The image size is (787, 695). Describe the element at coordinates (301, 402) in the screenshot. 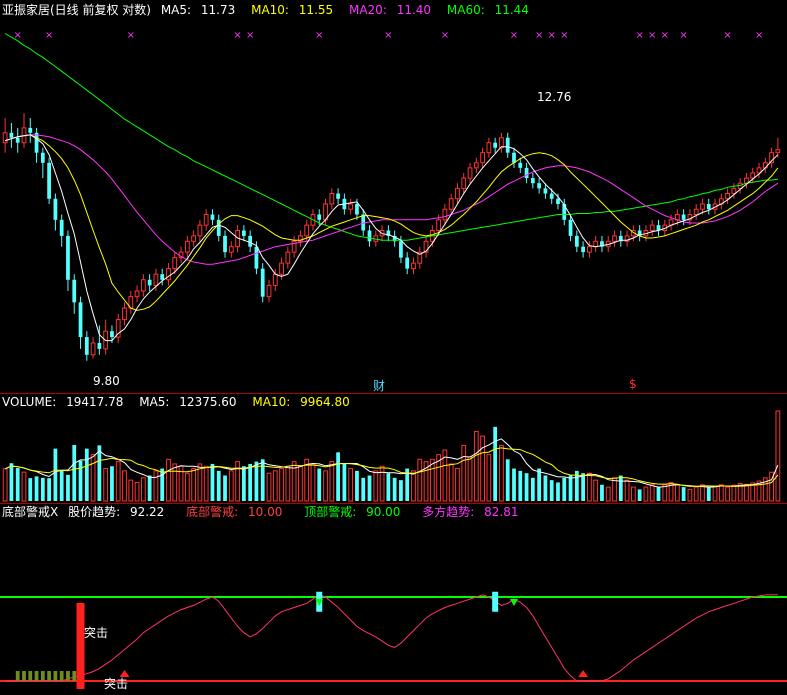

I see `volume-ma10-label: MA10: 9964.80` at that location.